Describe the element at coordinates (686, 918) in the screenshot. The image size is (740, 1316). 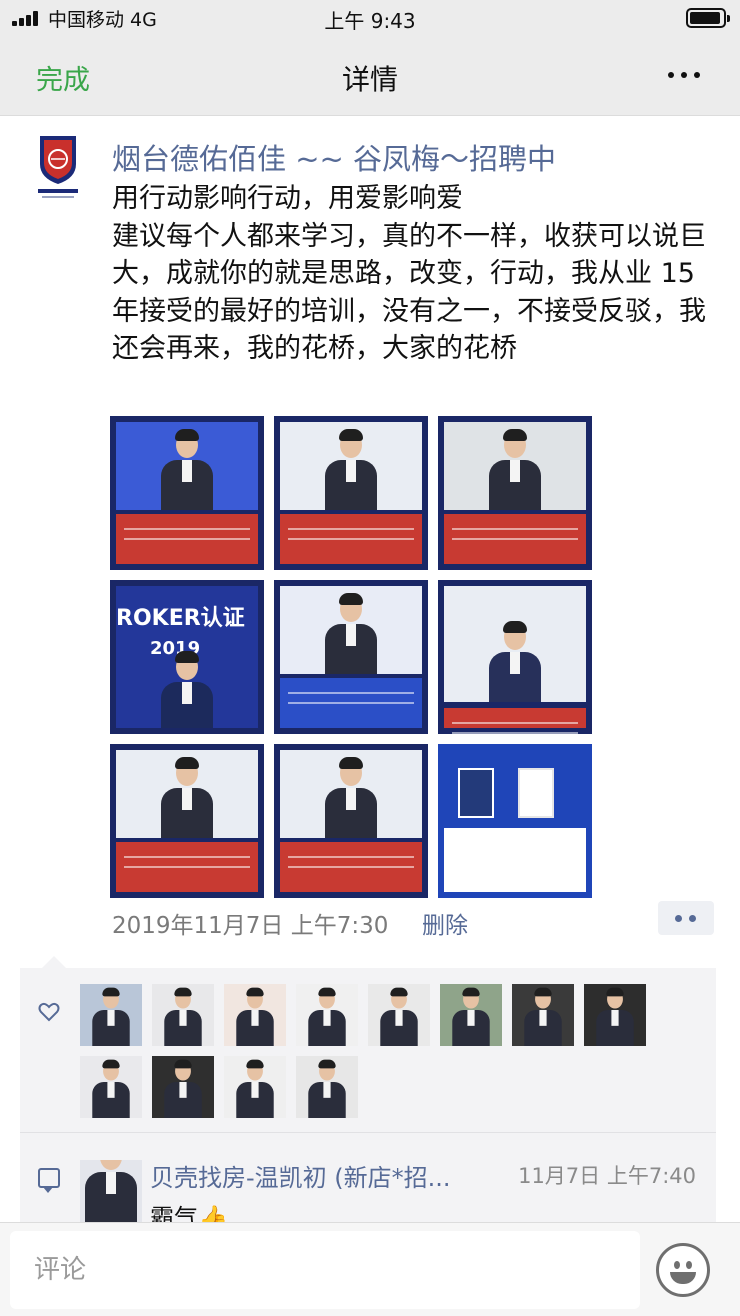
I see `post-actions-button` at that location.